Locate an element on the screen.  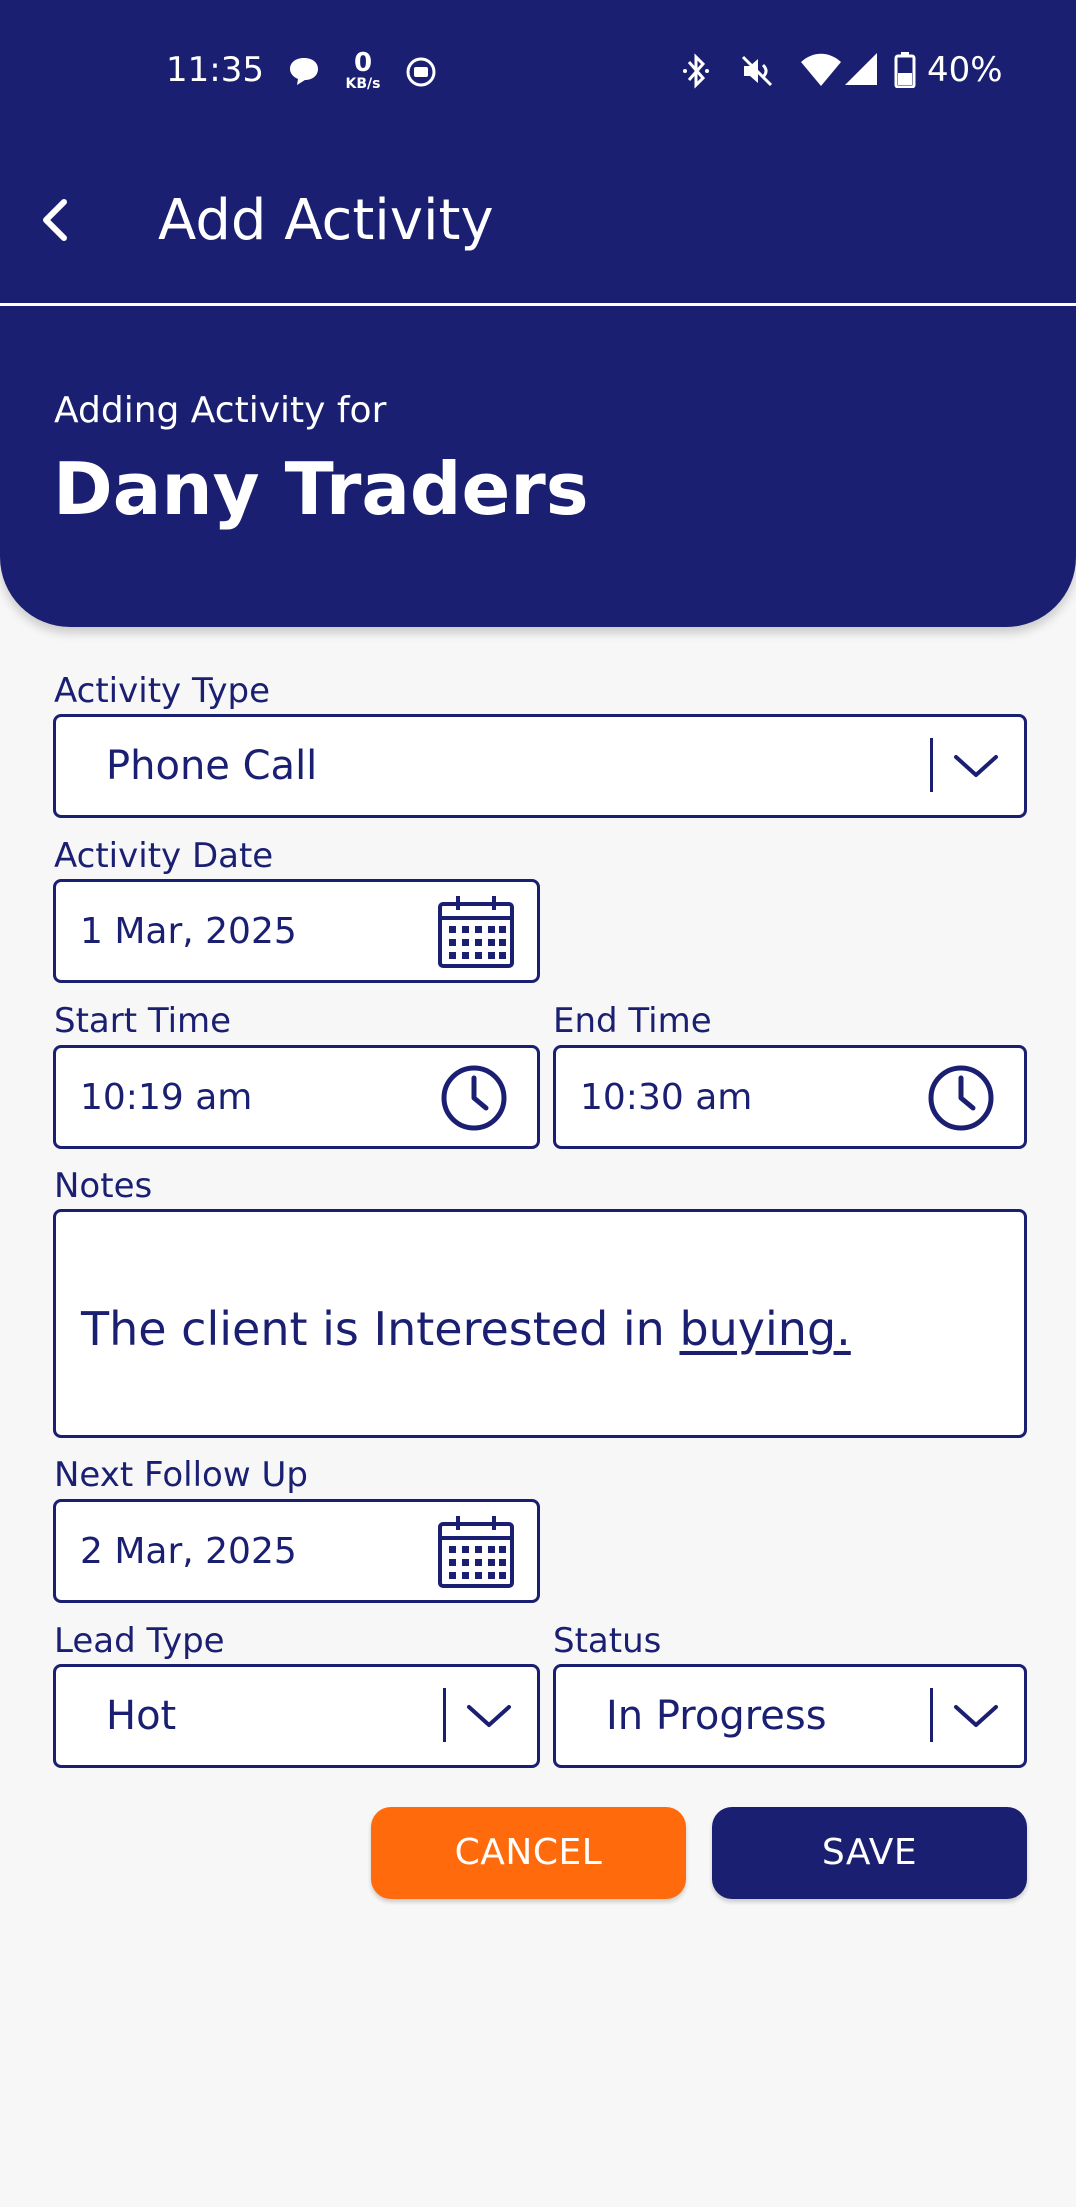
activity-type-select: Phone Call is located at coordinates (540, 766).